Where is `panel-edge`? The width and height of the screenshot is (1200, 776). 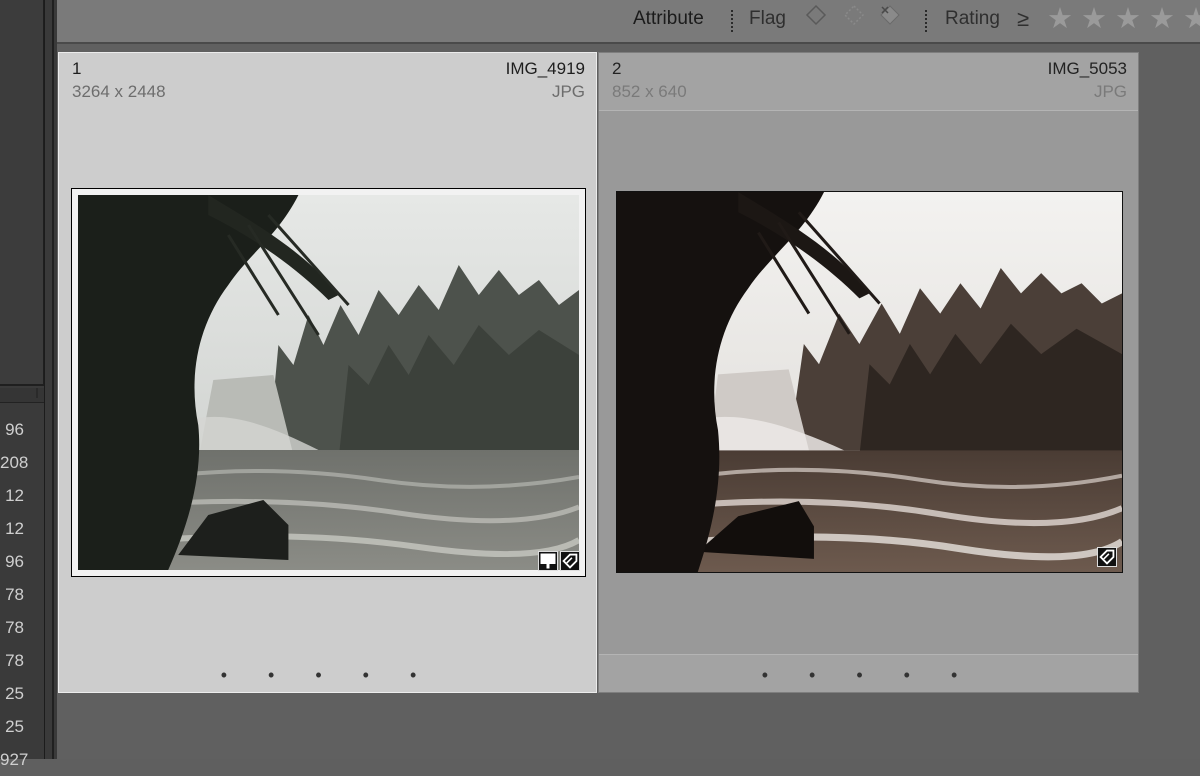 panel-edge is located at coordinates (50, 379).